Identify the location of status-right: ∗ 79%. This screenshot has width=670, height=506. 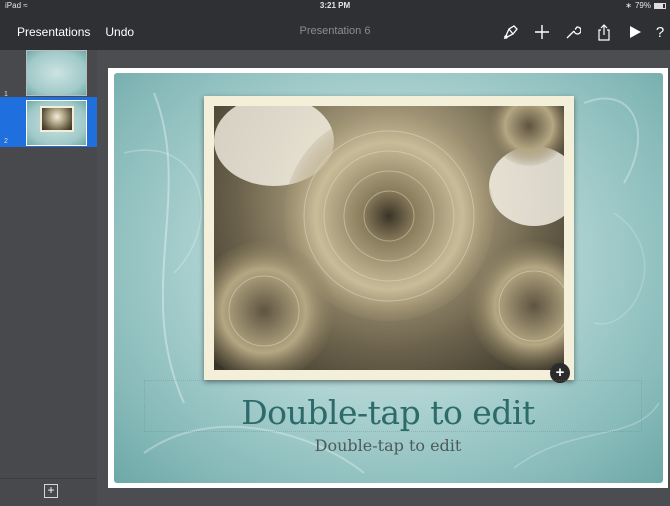
(645, 6).